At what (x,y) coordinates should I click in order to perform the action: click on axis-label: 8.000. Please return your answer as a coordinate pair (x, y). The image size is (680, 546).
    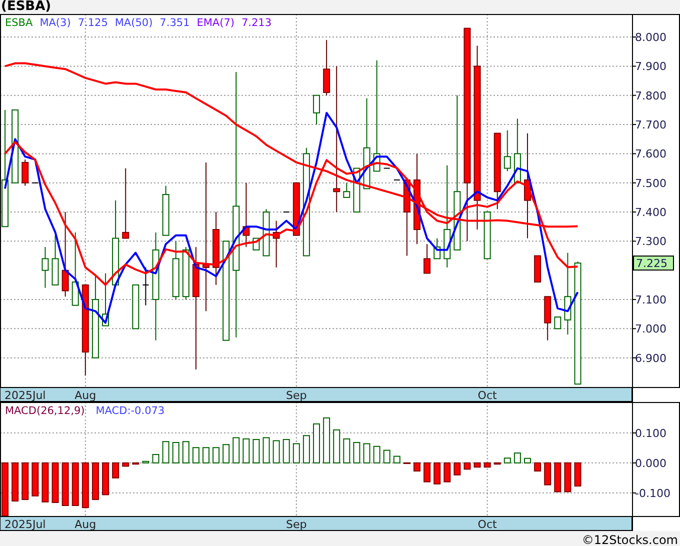
    Looking at the image, I should click on (650, 37).